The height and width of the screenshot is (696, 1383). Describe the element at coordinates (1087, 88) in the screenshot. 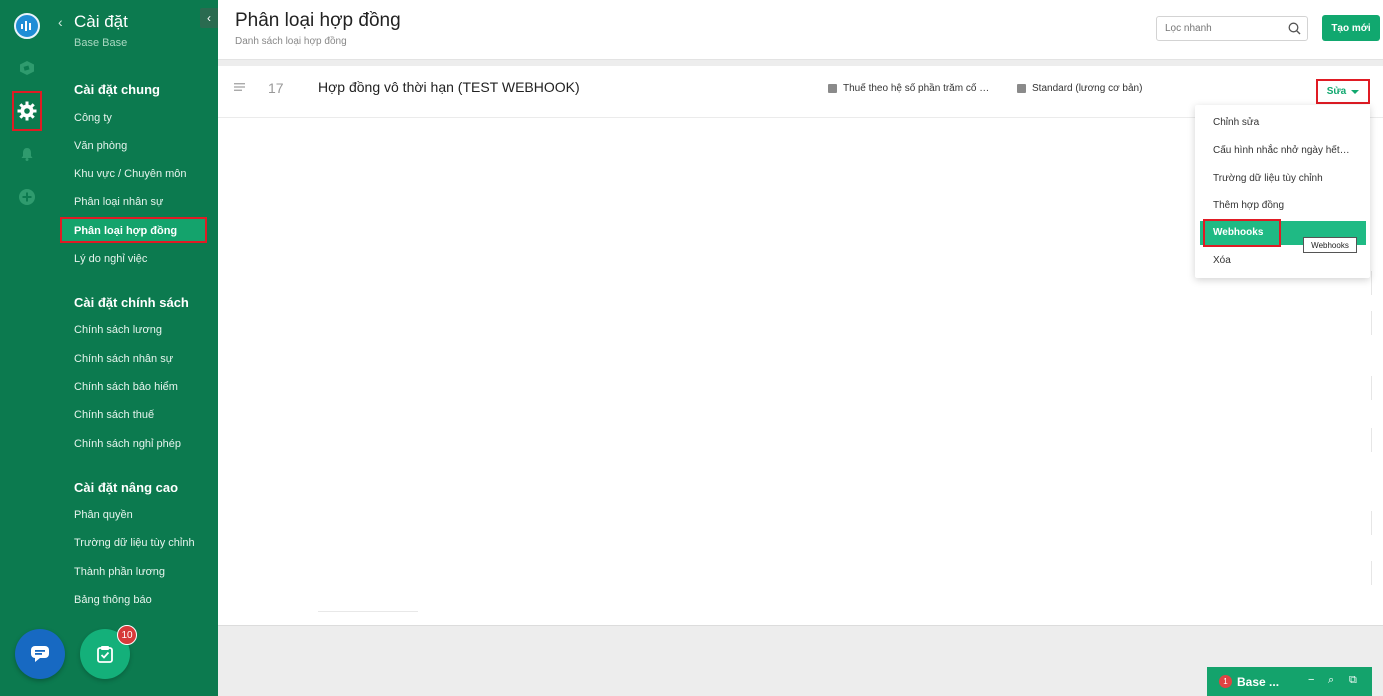

I see `salary-tag-label: Standard (lương cơ bản)` at that location.